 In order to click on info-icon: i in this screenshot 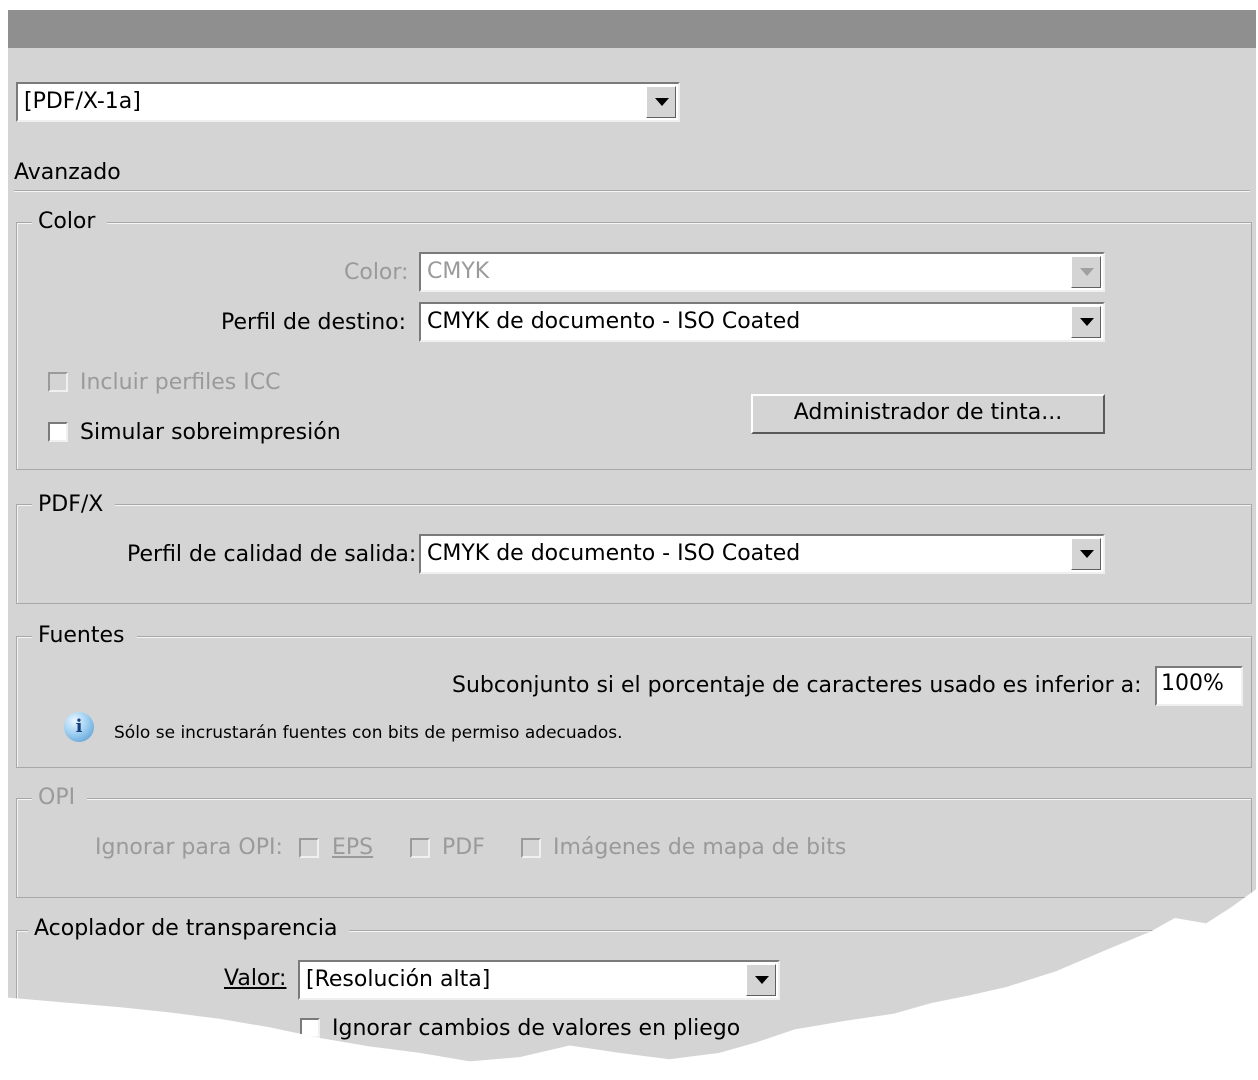, I will do `click(79, 727)`.